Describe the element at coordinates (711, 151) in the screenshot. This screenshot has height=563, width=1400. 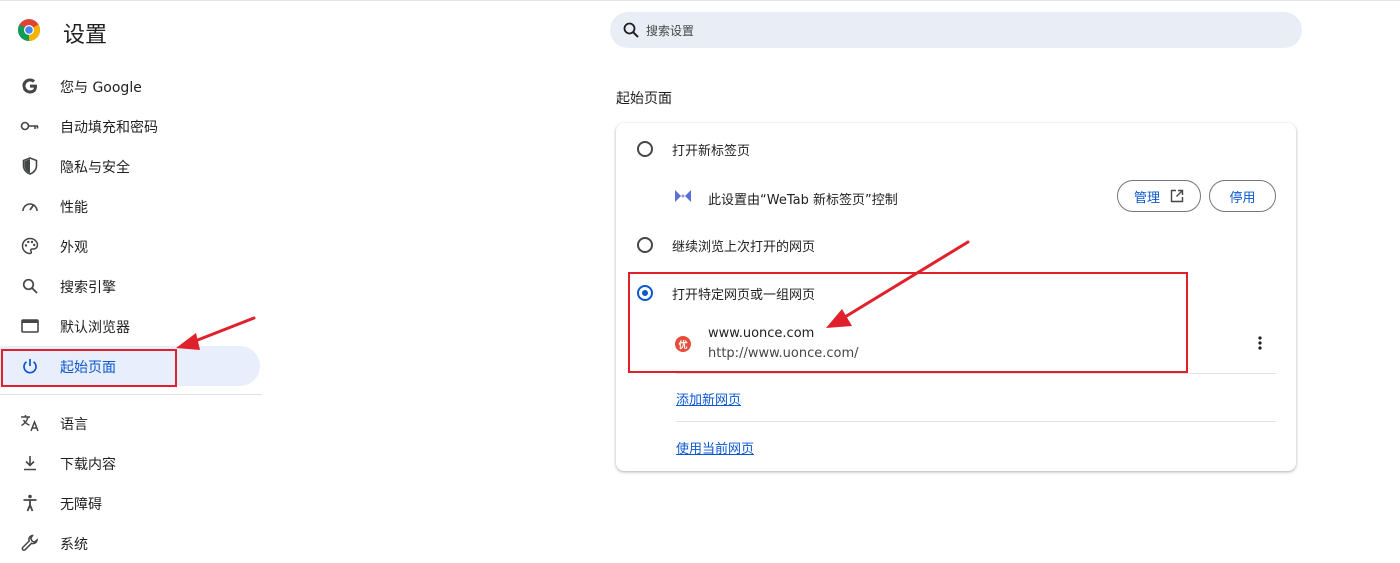
I see `option-label: 打开新标签页` at that location.